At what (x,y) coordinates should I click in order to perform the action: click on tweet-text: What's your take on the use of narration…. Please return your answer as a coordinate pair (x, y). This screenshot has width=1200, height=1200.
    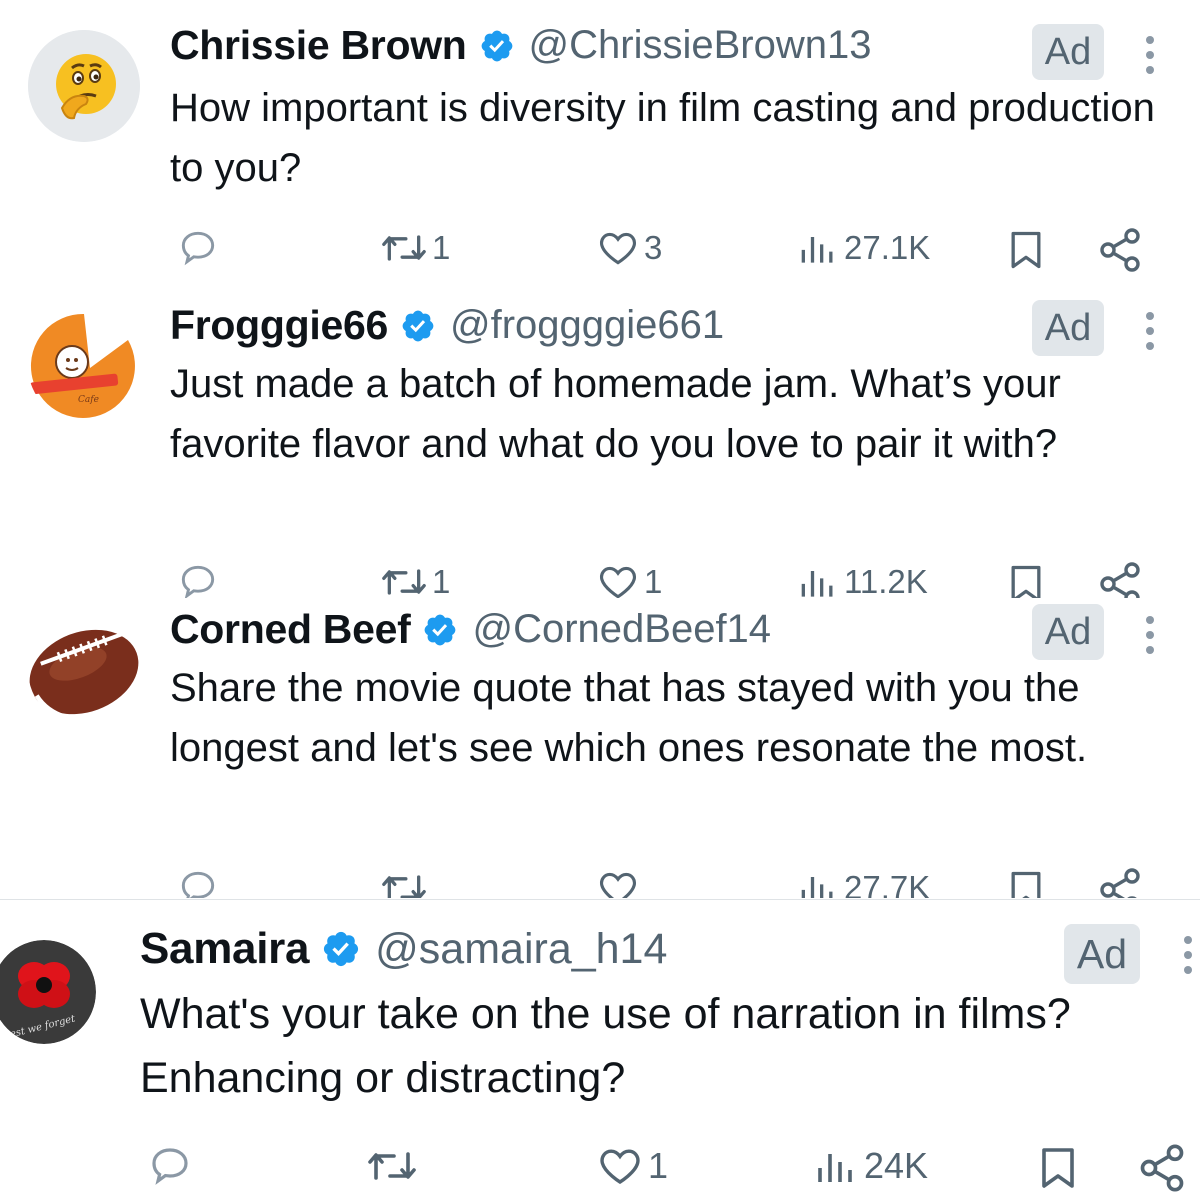
    Looking at the image, I should click on (605, 1046).